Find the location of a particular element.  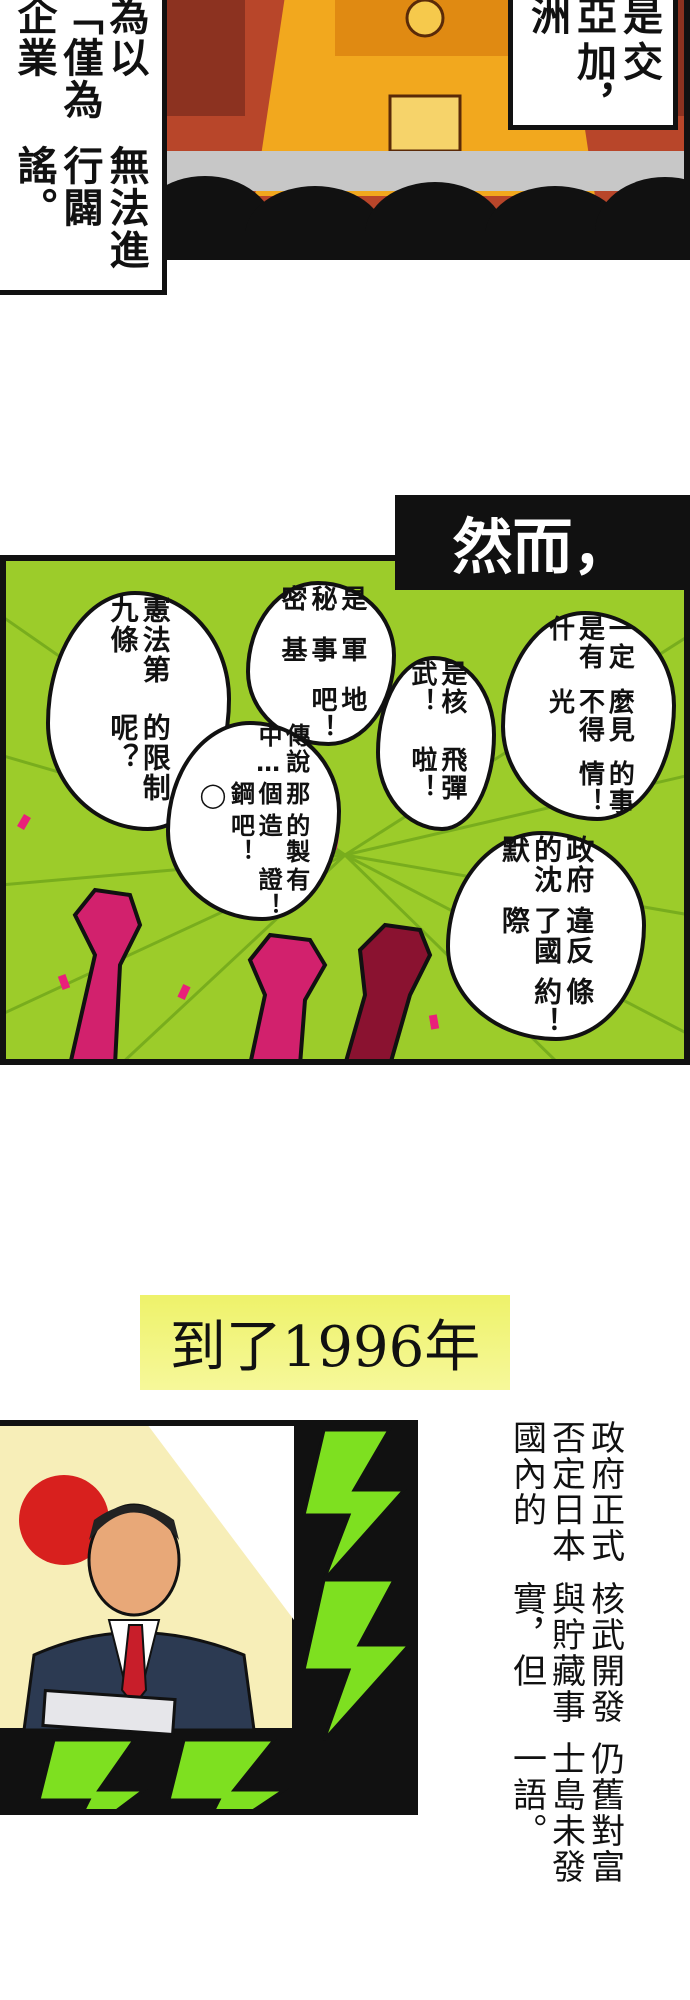

bubble-cant-see-light: 一定是有什 麼見不得光 的事情！ is located at coordinates (588, 716).